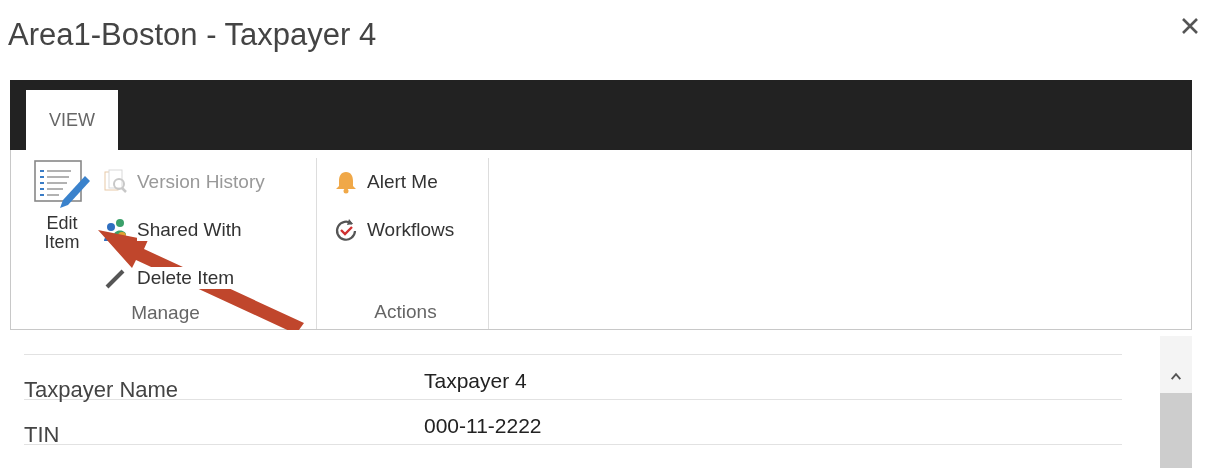  What do you see at coordinates (394, 230) in the screenshot?
I see `ribbon-button: Workflows` at bounding box center [394, 230].